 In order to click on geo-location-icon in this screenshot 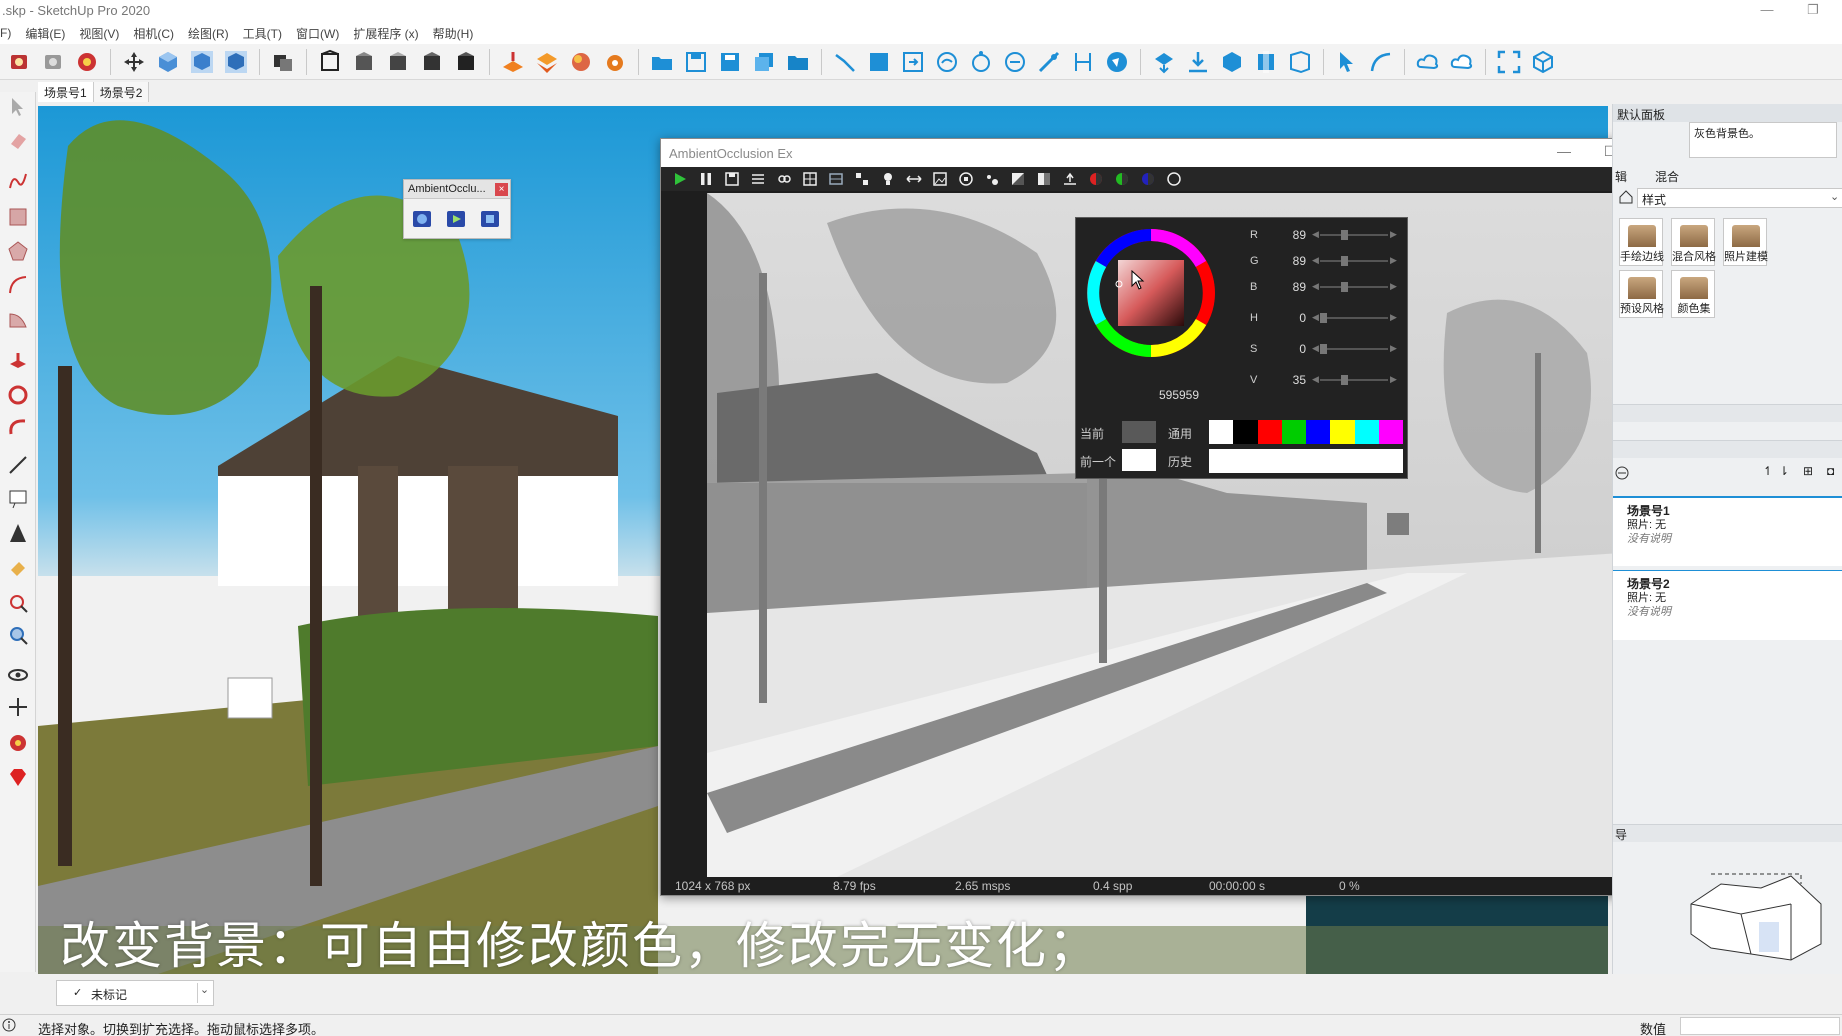, I will do `click(1117, 62)`.